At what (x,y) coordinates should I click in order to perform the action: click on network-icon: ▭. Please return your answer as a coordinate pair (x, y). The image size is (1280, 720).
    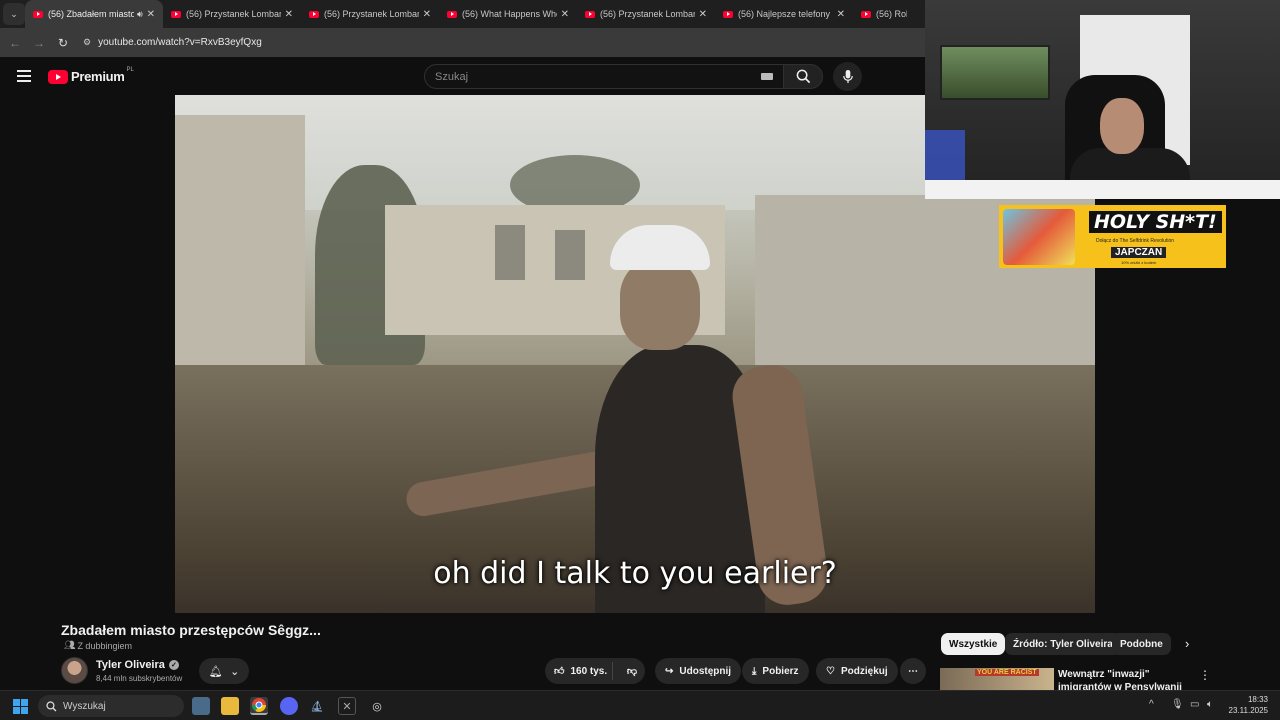
    Looking at the image, I should click on (1194, 704).